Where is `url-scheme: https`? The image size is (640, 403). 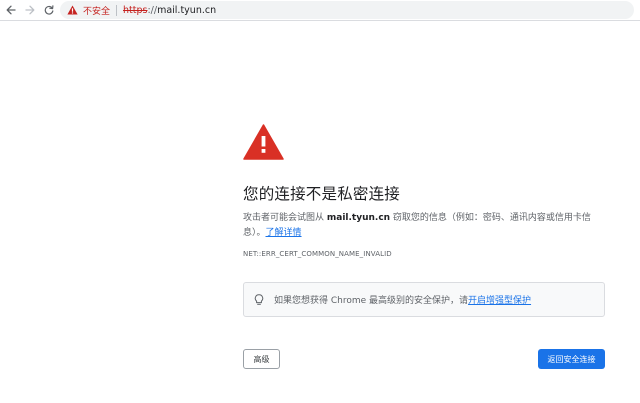
url-scheme: https is located at coordinates (135, 10).